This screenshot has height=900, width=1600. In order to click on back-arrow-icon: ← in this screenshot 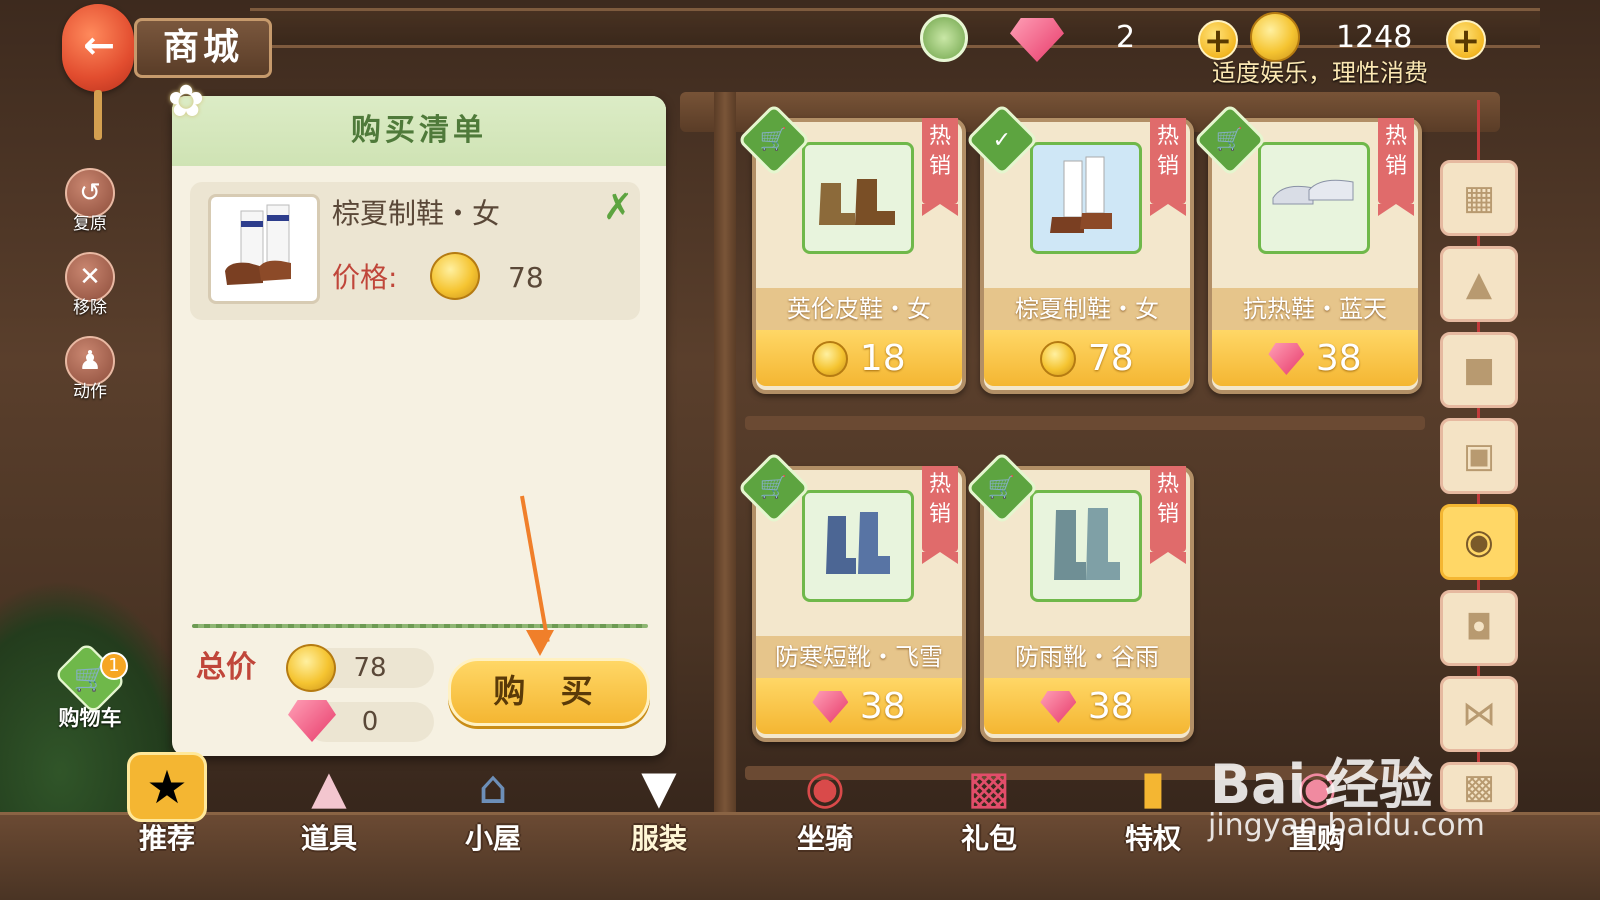, I will do `click(99, 45)`.